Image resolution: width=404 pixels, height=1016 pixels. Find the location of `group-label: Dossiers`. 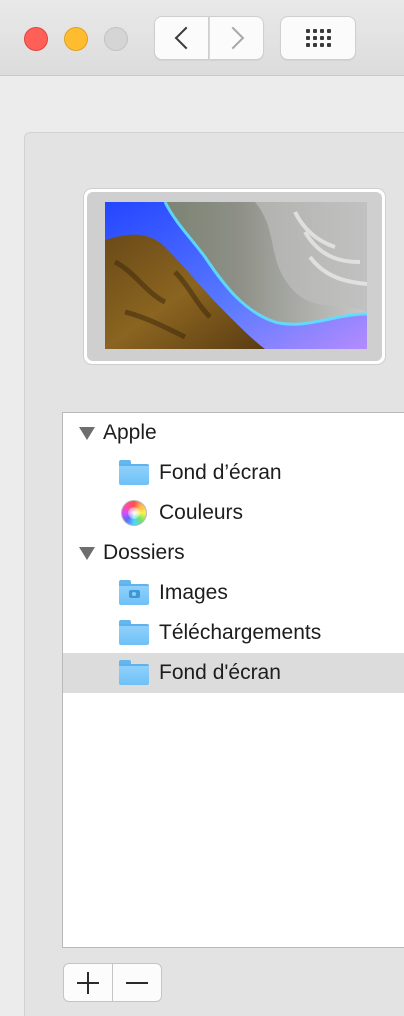

group-label: Dossiers is located at coordinates (144, 552).